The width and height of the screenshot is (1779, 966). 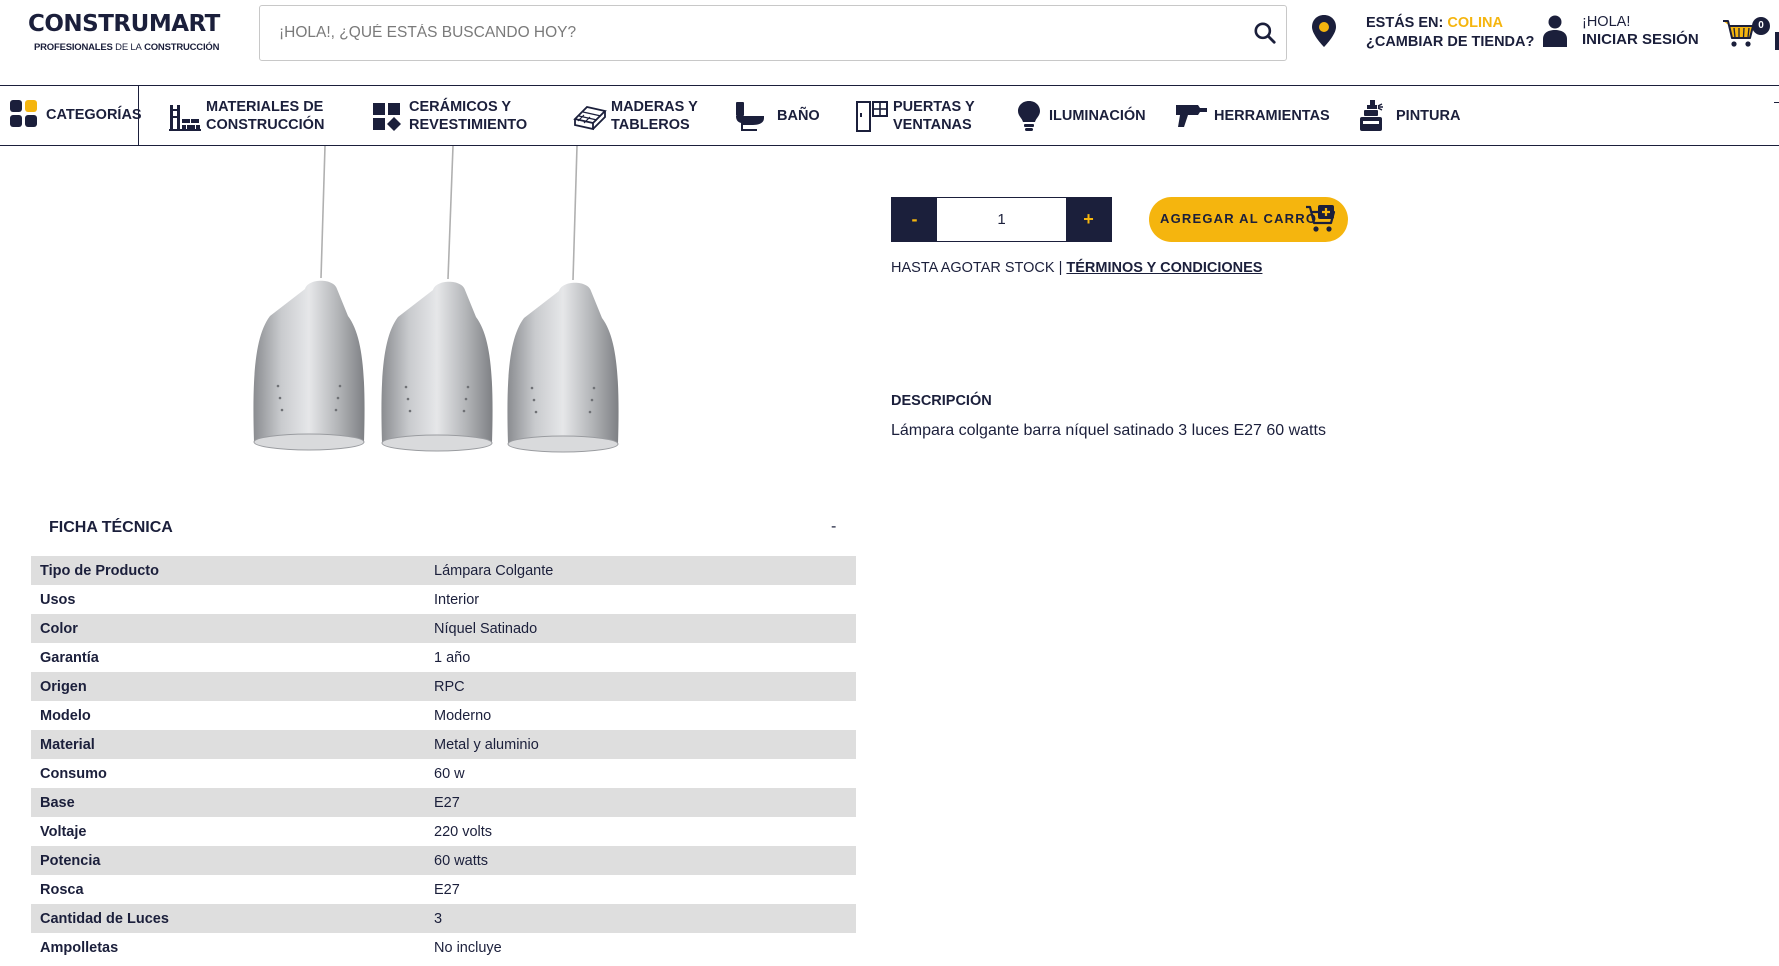 I want to click on table-row: Material Metal y aluminio, so click(x=443, y=744).